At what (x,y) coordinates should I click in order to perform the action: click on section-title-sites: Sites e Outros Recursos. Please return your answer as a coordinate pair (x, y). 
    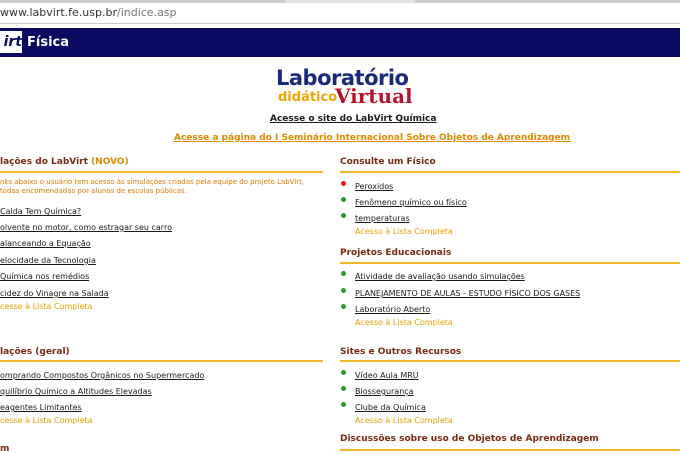
    Looking at the image, I should click on (401, 352).